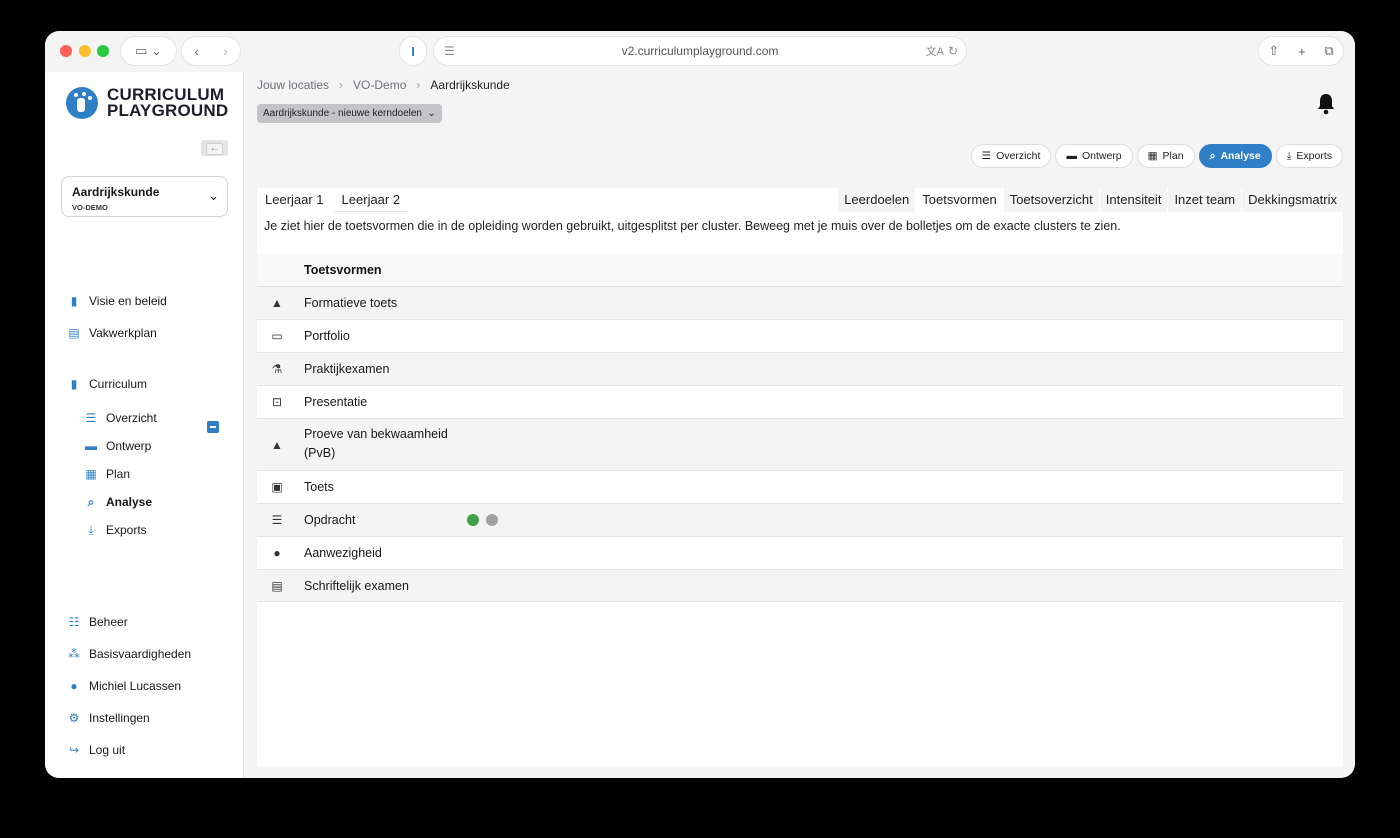  What do you see at coordinates (800, 444) in the screenshot?
I see `table-row: ▲ Proeve van bekwaamheid (PvB)` at bounding box center [800, 444].